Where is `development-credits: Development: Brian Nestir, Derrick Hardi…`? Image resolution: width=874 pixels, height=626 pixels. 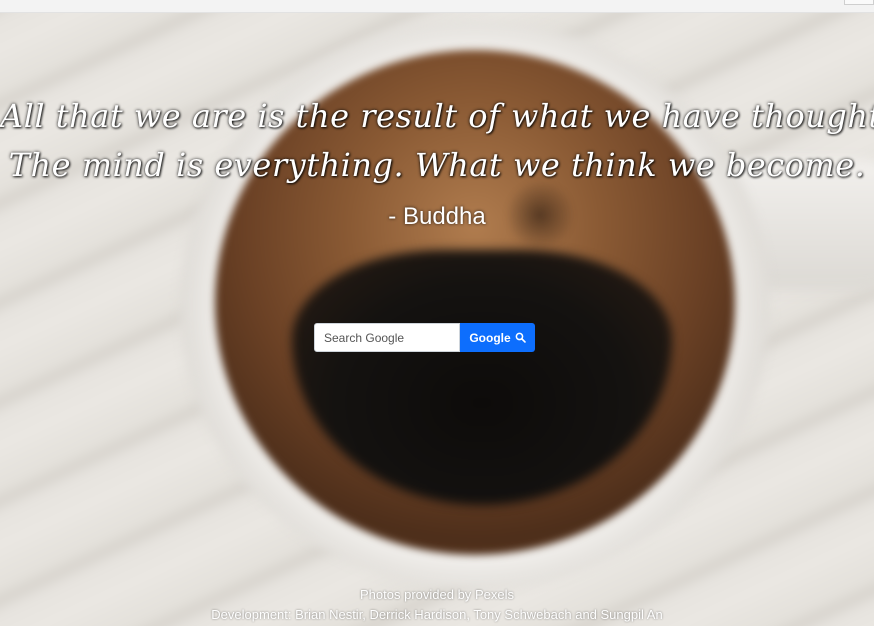 development-credits: Development: Brian Nestir, Derrick Hardi… is located at coordinates (437, 614).